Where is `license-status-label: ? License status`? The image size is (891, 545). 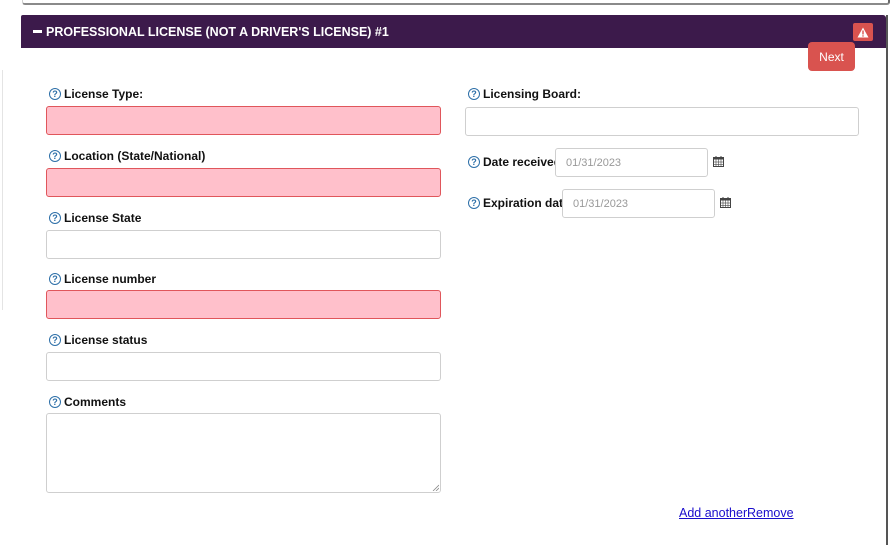 license-status-label: ? License status is located at coordinates (98, 340).